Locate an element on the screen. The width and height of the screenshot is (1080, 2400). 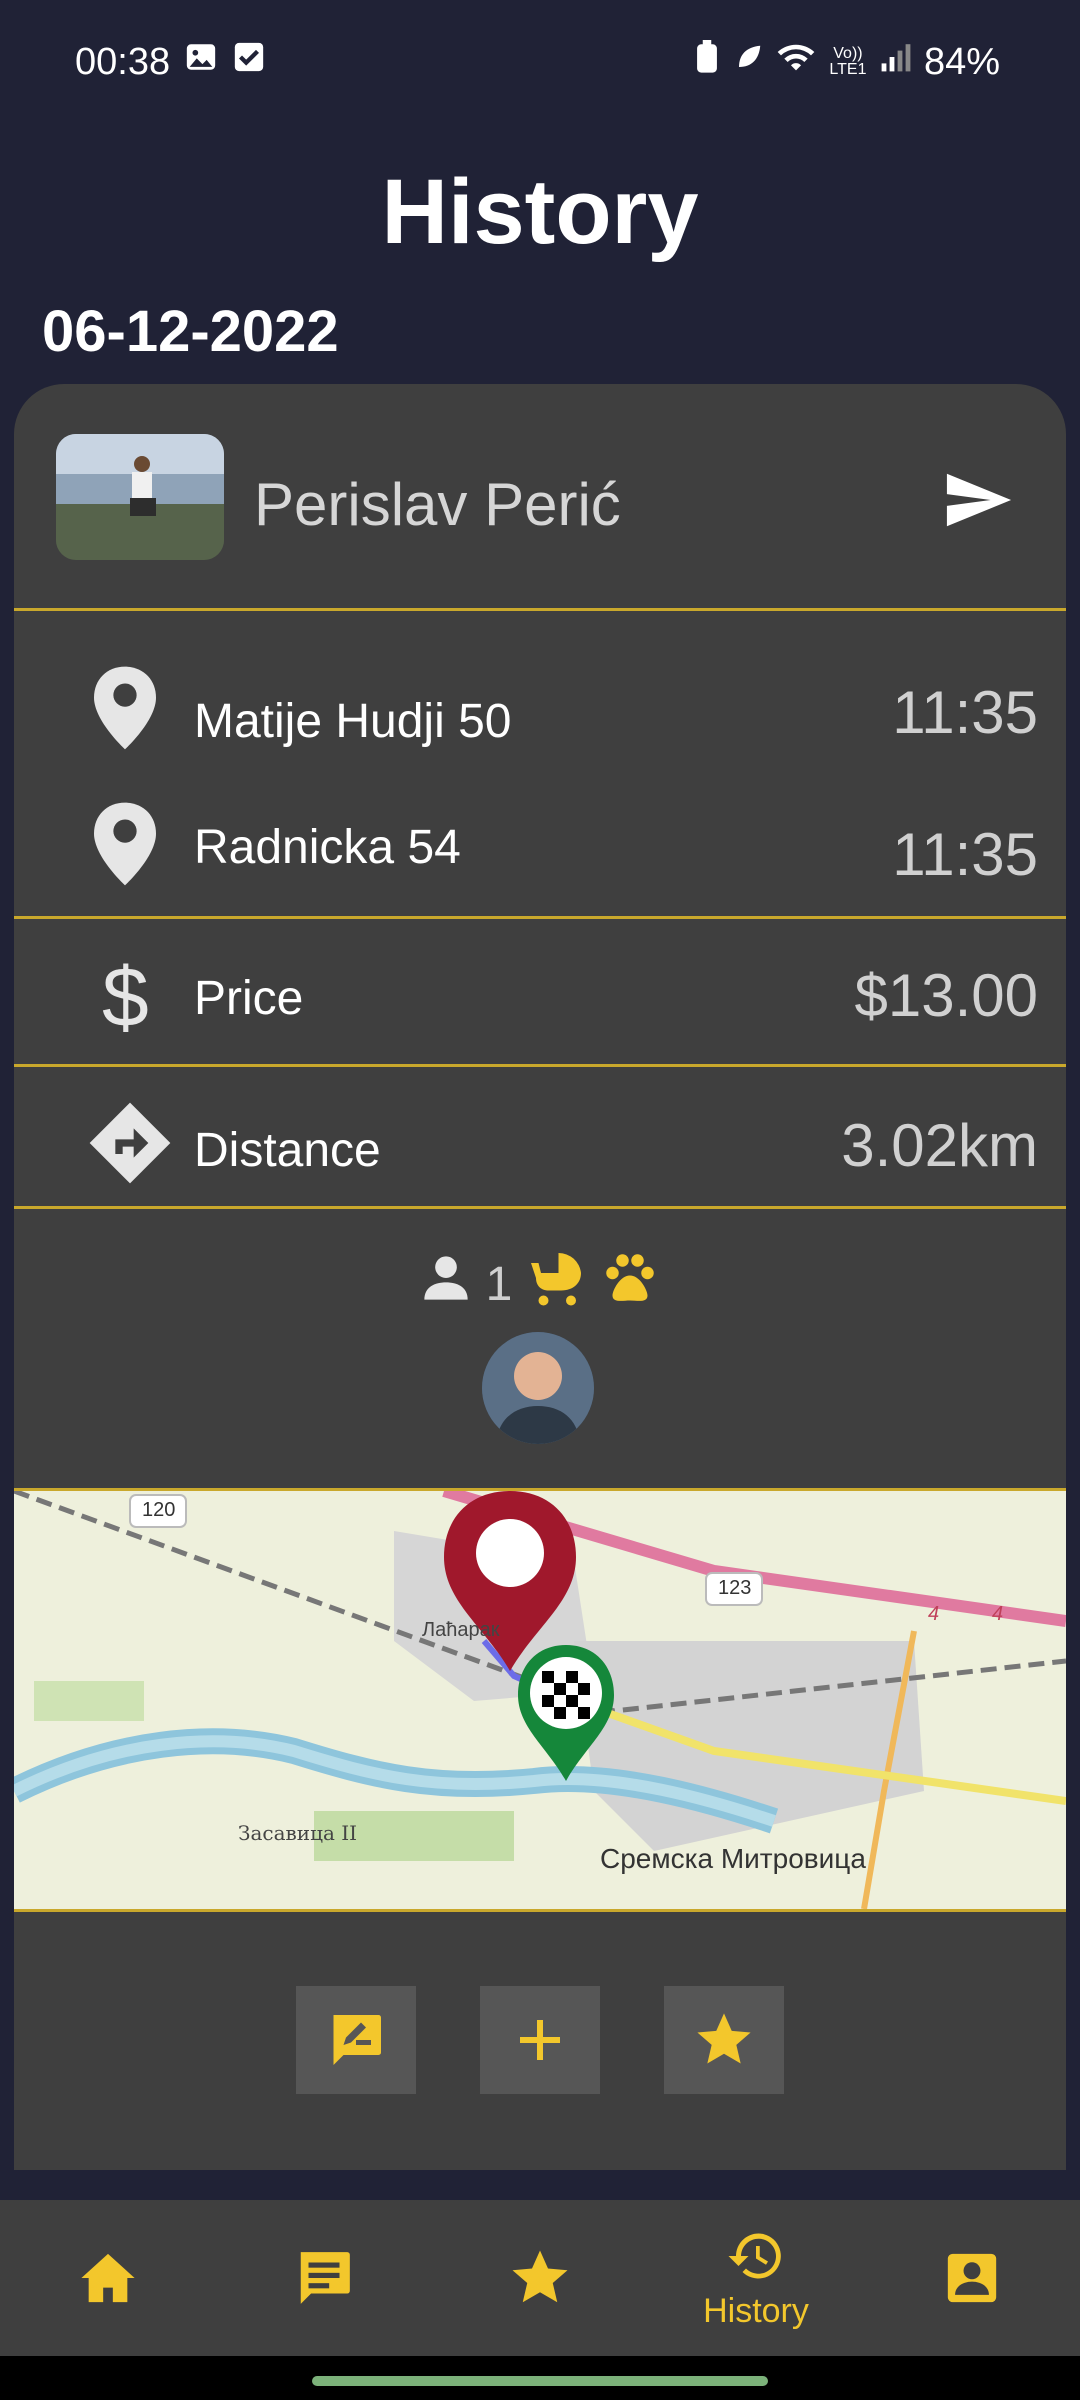
trip-actions is located at coordinates (540, 2040).